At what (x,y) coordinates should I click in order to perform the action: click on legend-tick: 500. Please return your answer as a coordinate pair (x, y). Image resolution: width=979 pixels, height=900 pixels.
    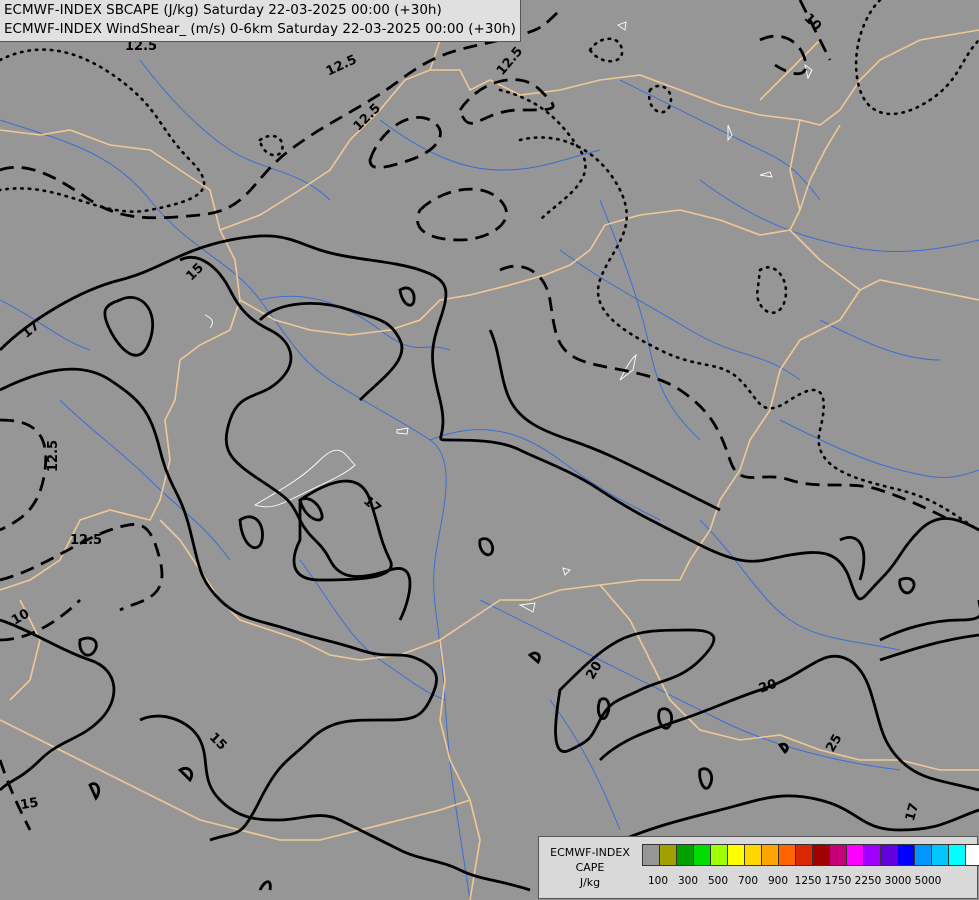
    Looking at the image, I should click on (718, 881).